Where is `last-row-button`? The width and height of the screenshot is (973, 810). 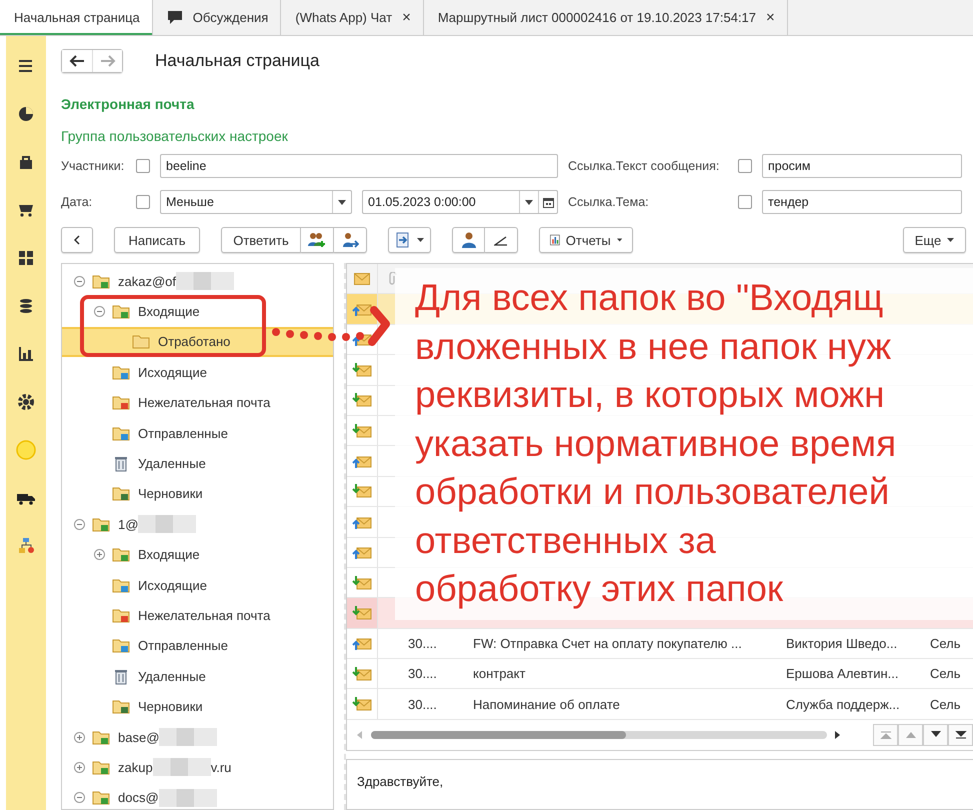 last-row-button is located at coordinates (960, 735).